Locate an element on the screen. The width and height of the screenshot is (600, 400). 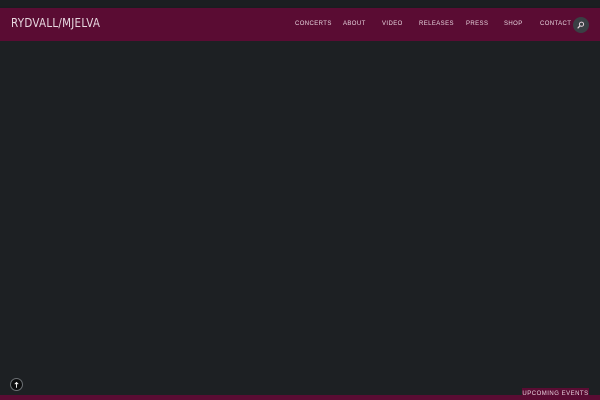
nav-item-about: ABOUT is located at coordinates (354, 24).